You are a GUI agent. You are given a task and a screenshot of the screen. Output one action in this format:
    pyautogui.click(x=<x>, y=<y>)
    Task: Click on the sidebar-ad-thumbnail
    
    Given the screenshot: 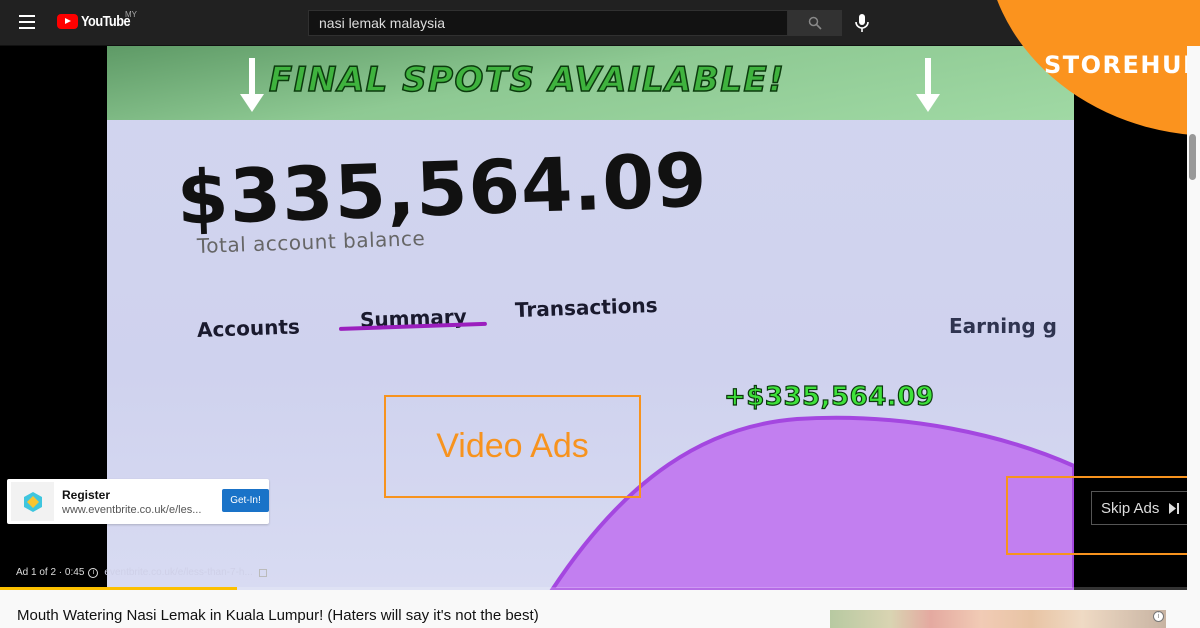 What is the action you would take?
    pyautogui.click(x=998, y=619)
    